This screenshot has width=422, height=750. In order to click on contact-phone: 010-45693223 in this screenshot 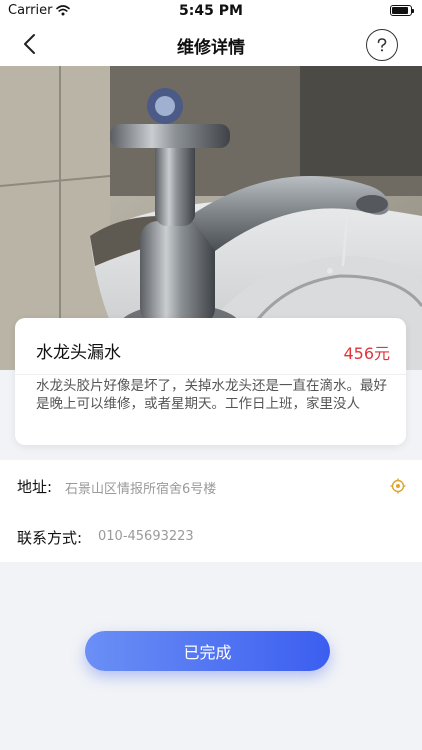, I will do `click(146, 536)`.